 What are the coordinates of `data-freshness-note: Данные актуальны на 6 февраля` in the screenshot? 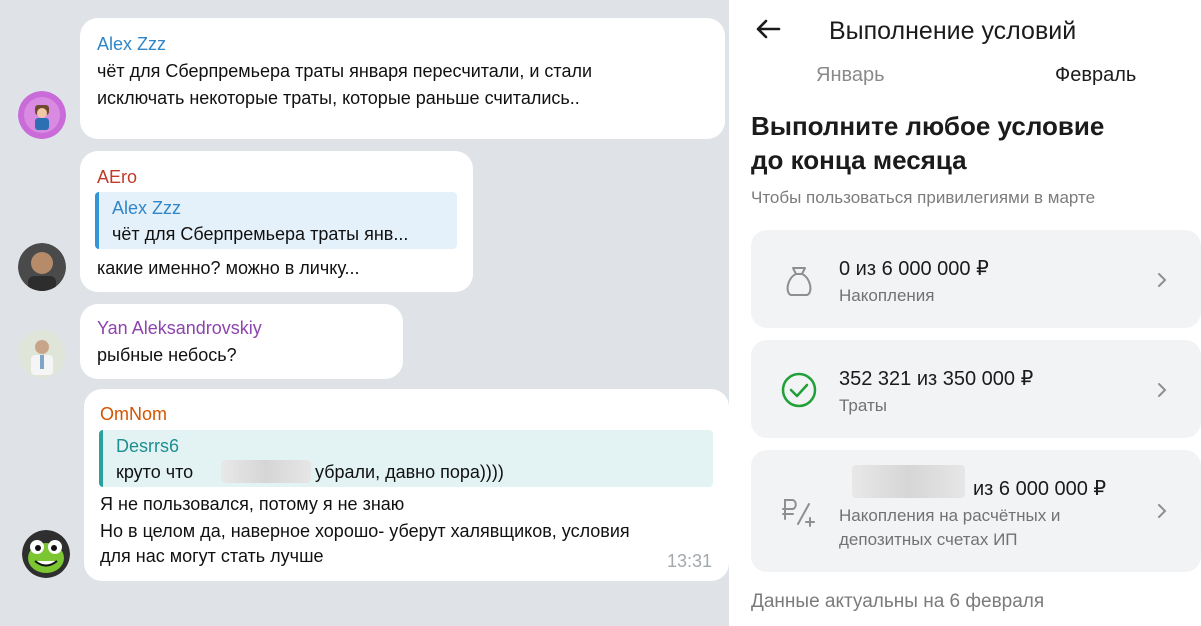 It's located at (898, 601).